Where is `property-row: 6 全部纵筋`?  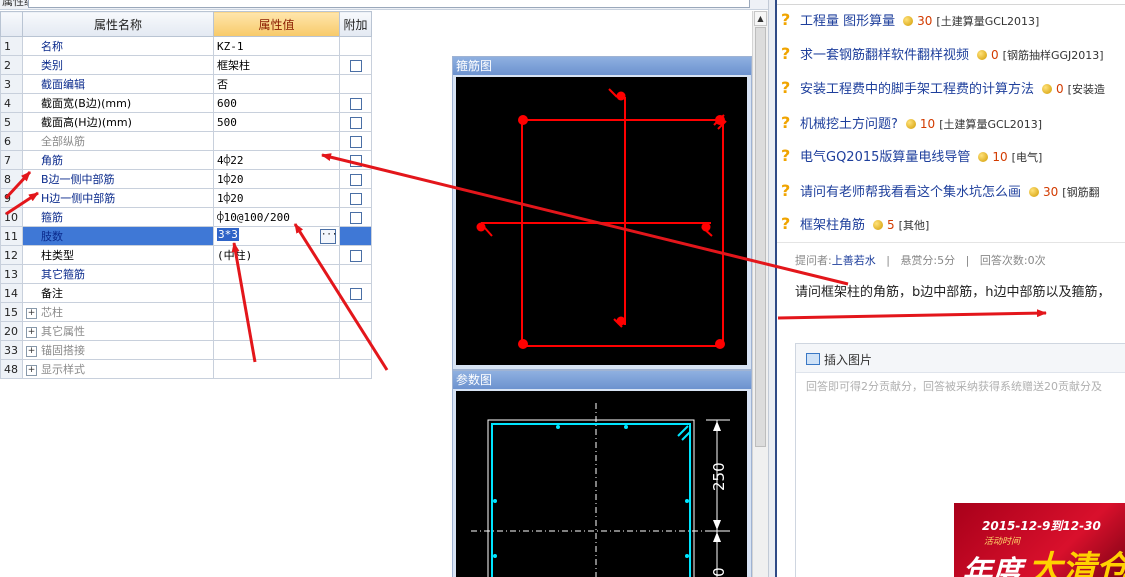
property-row: 6 全部纵筋 is located at coordinates (186, 141).